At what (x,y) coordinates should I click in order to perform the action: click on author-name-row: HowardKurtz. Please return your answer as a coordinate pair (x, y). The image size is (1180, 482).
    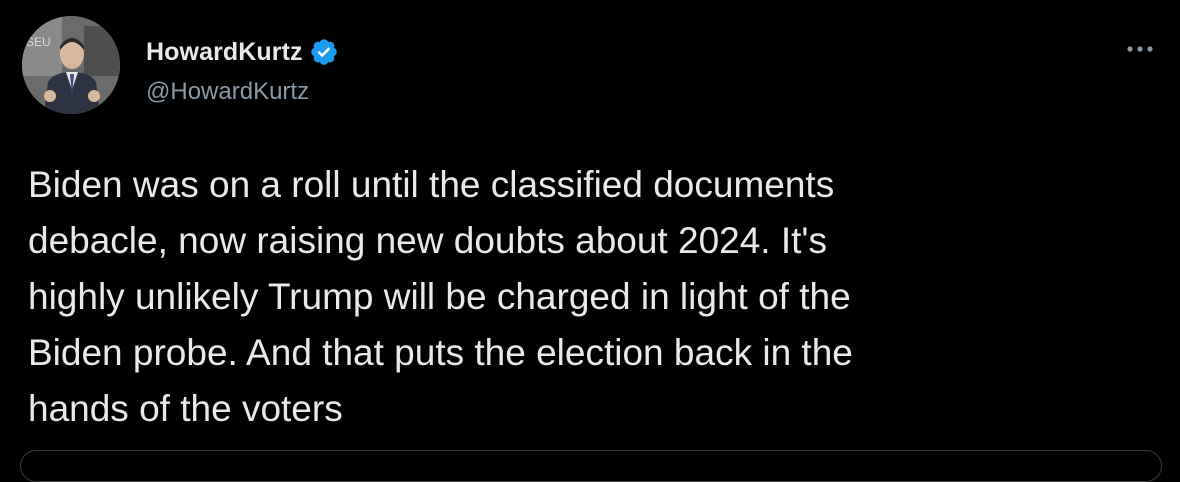
    Looking at the image, I should click on (242, 52).